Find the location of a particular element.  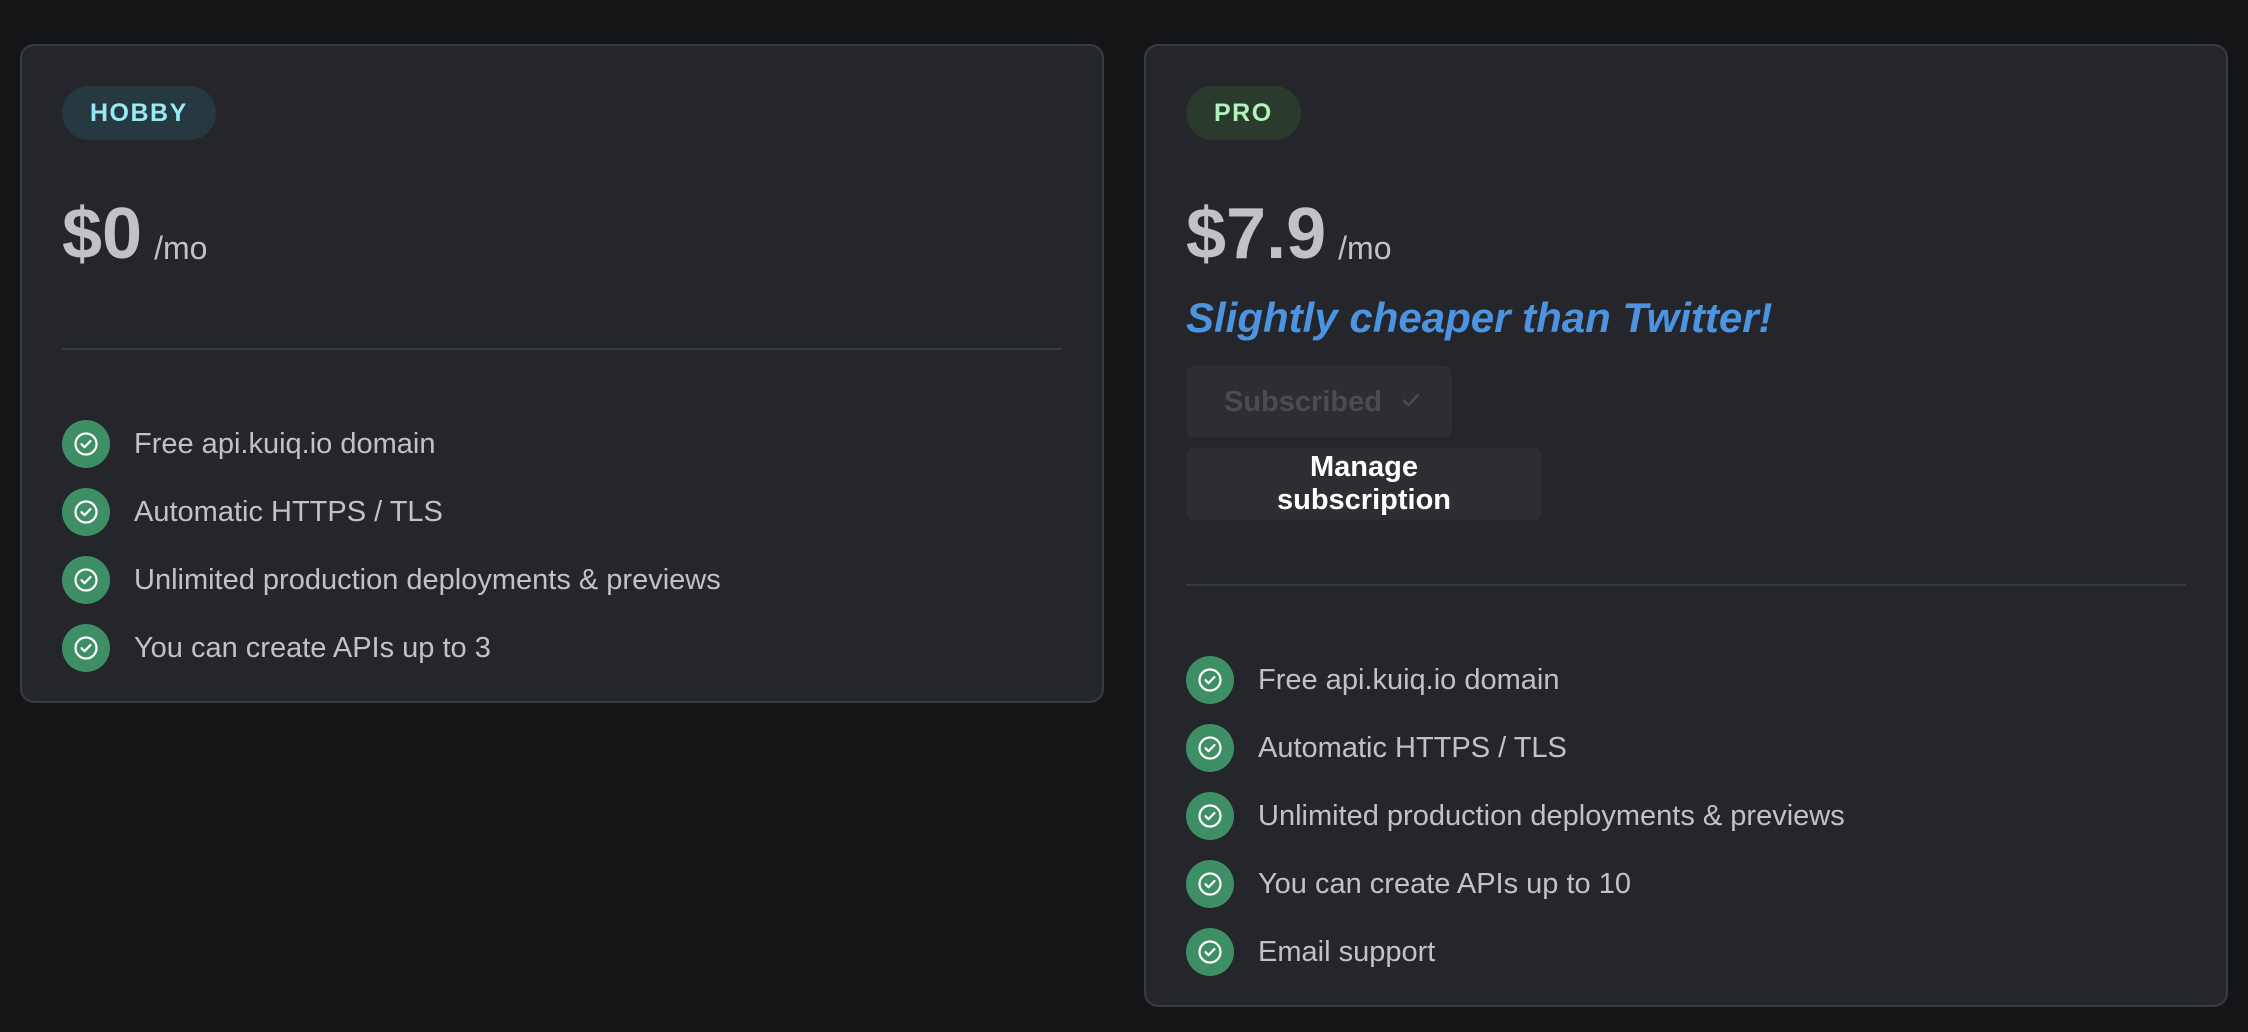

price-row: $0 /mo is located at coordinates (562, 230).